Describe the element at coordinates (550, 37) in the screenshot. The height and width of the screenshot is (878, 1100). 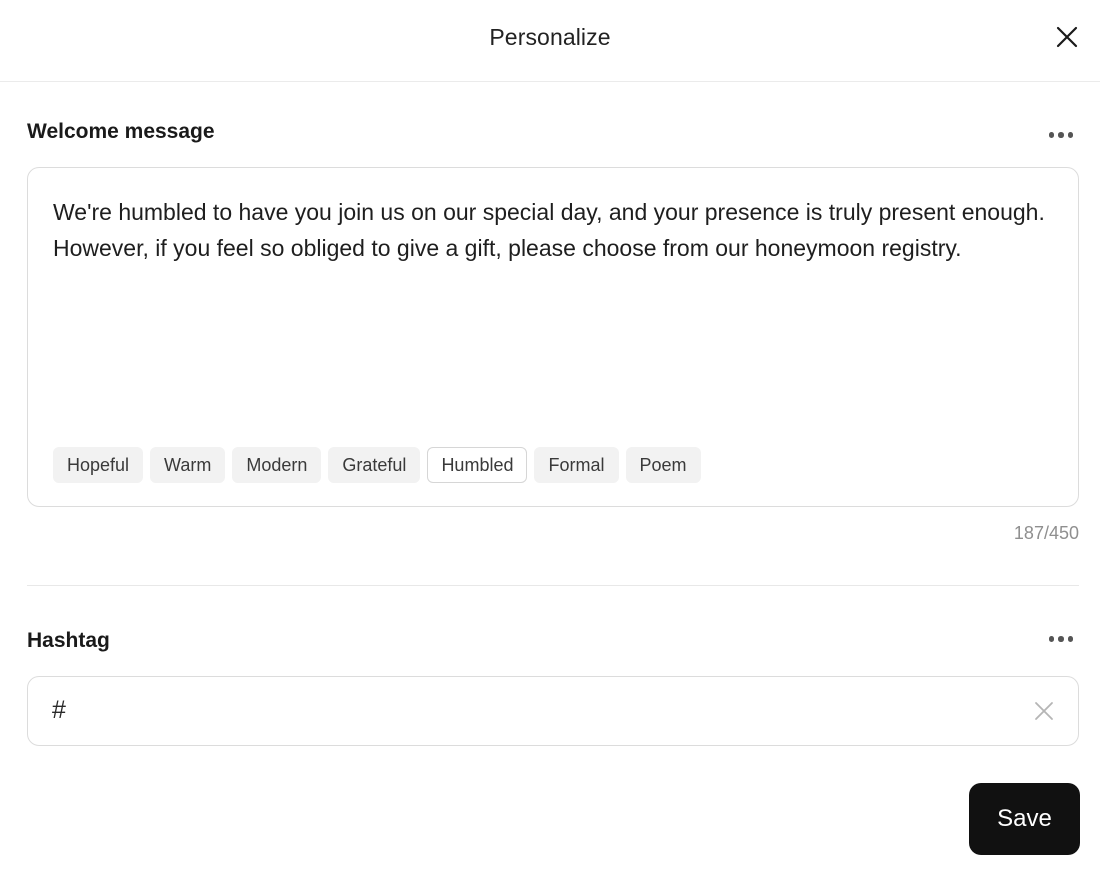
I see `dialog-title: Personalize` at that location.